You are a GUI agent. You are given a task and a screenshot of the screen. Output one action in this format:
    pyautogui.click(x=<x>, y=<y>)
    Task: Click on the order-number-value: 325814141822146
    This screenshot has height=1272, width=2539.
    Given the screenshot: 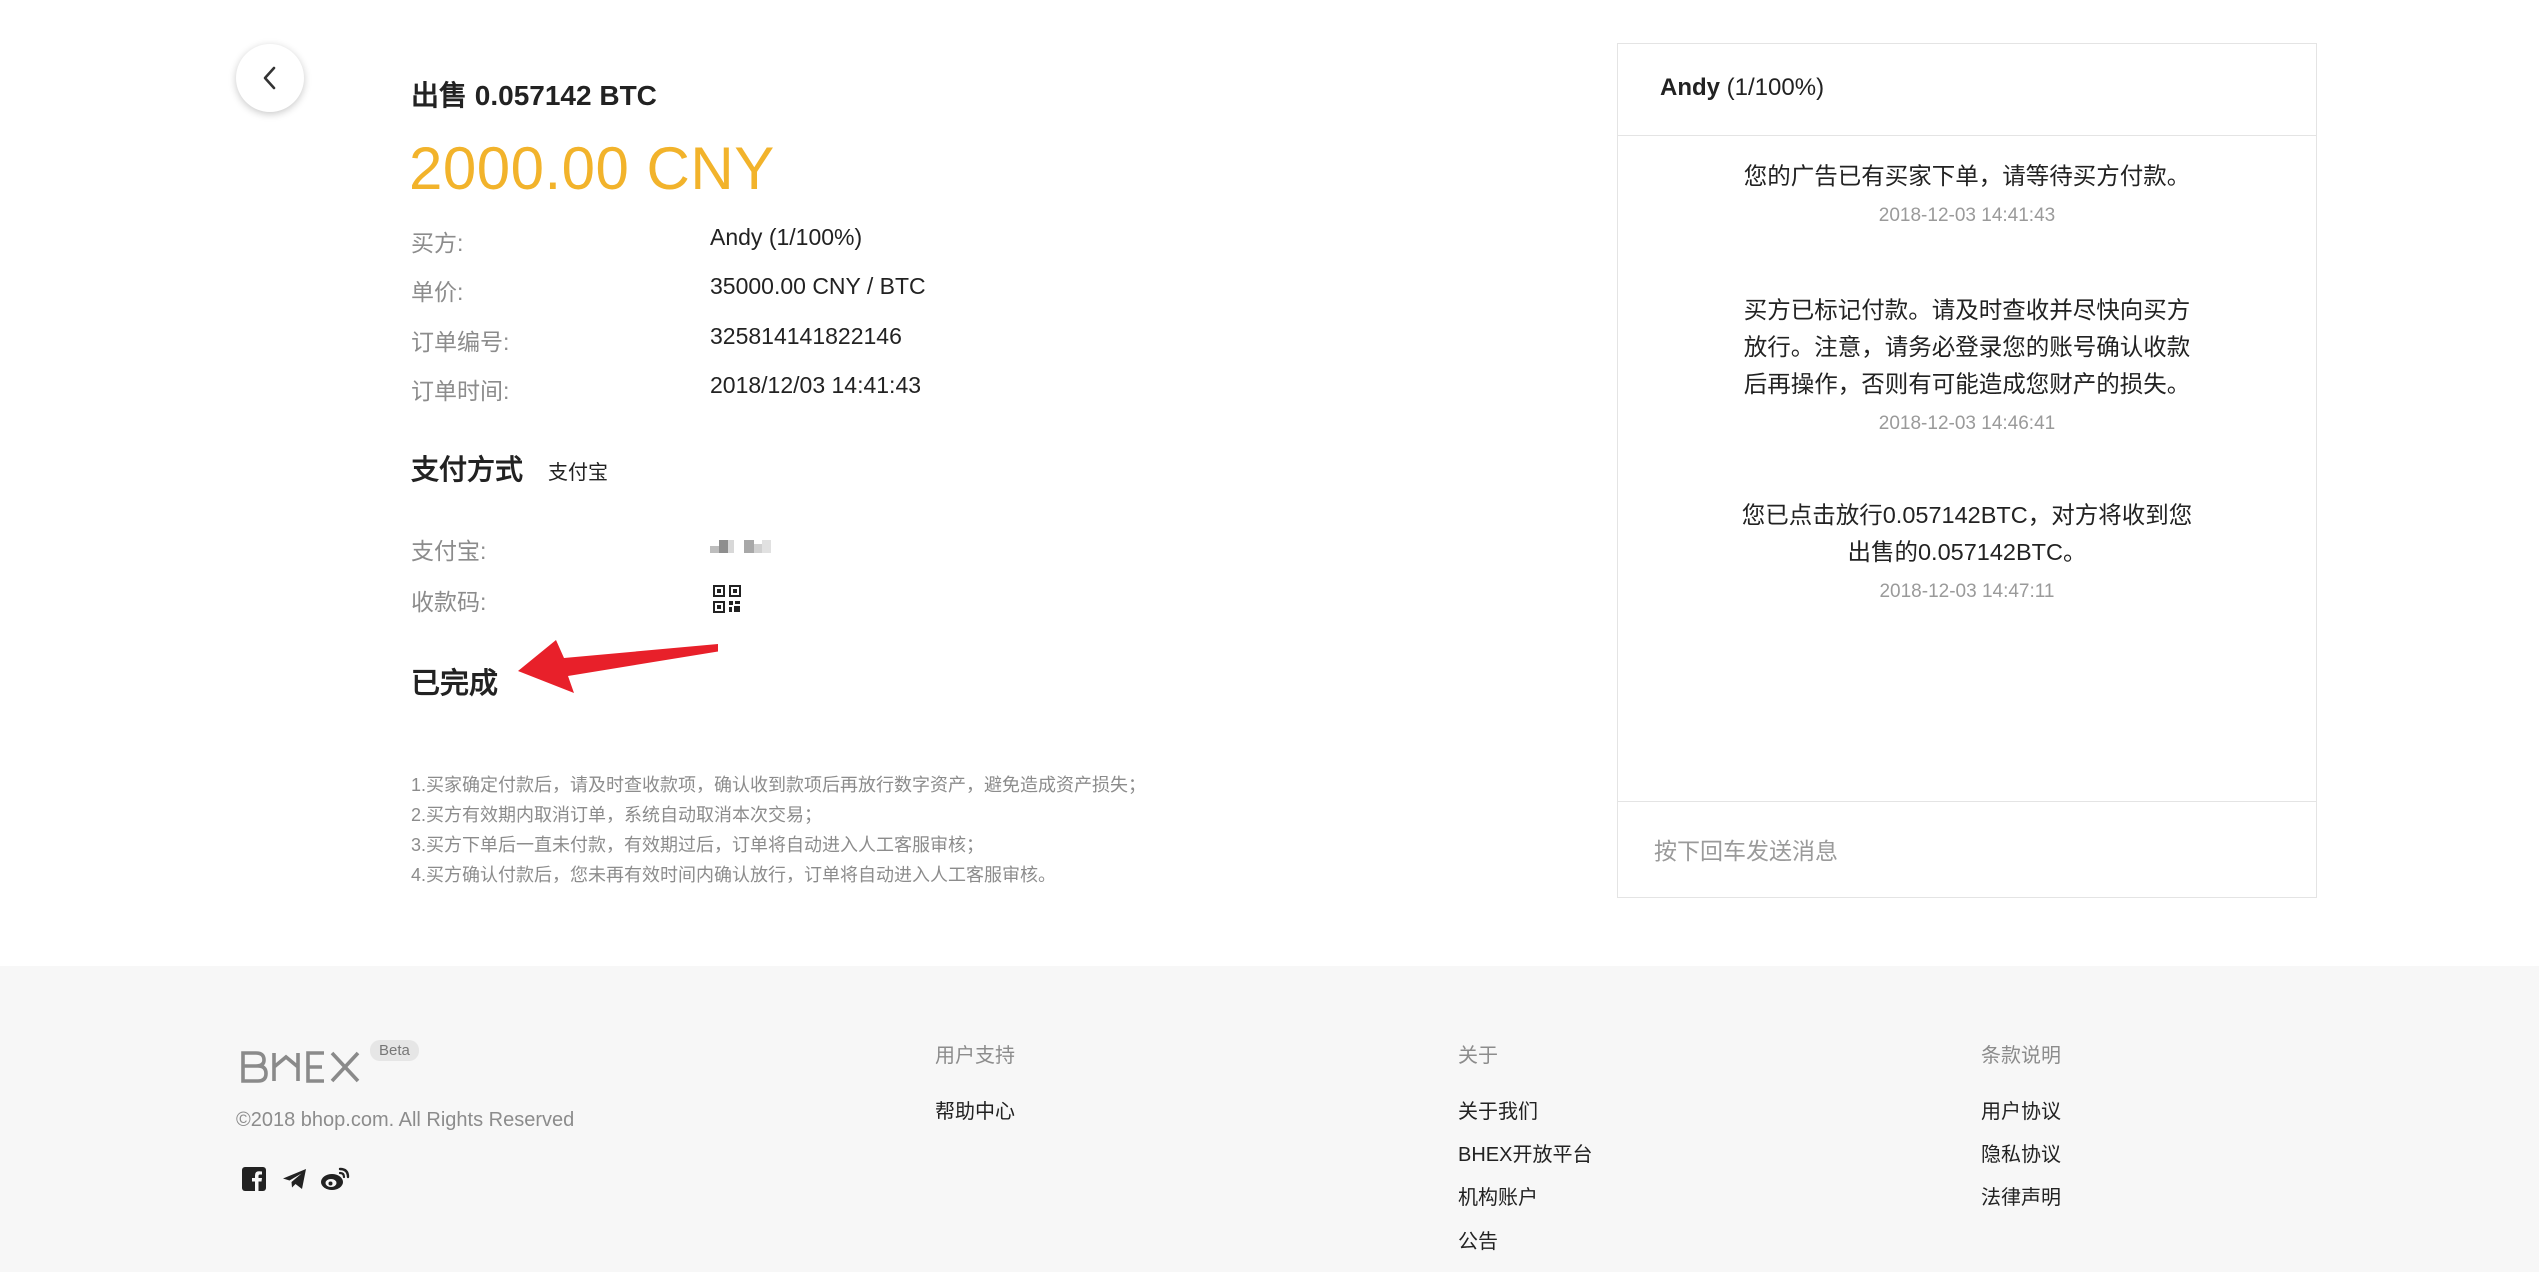 What is the action you would take?
    pyautogui.click(x=806, y=336)
    